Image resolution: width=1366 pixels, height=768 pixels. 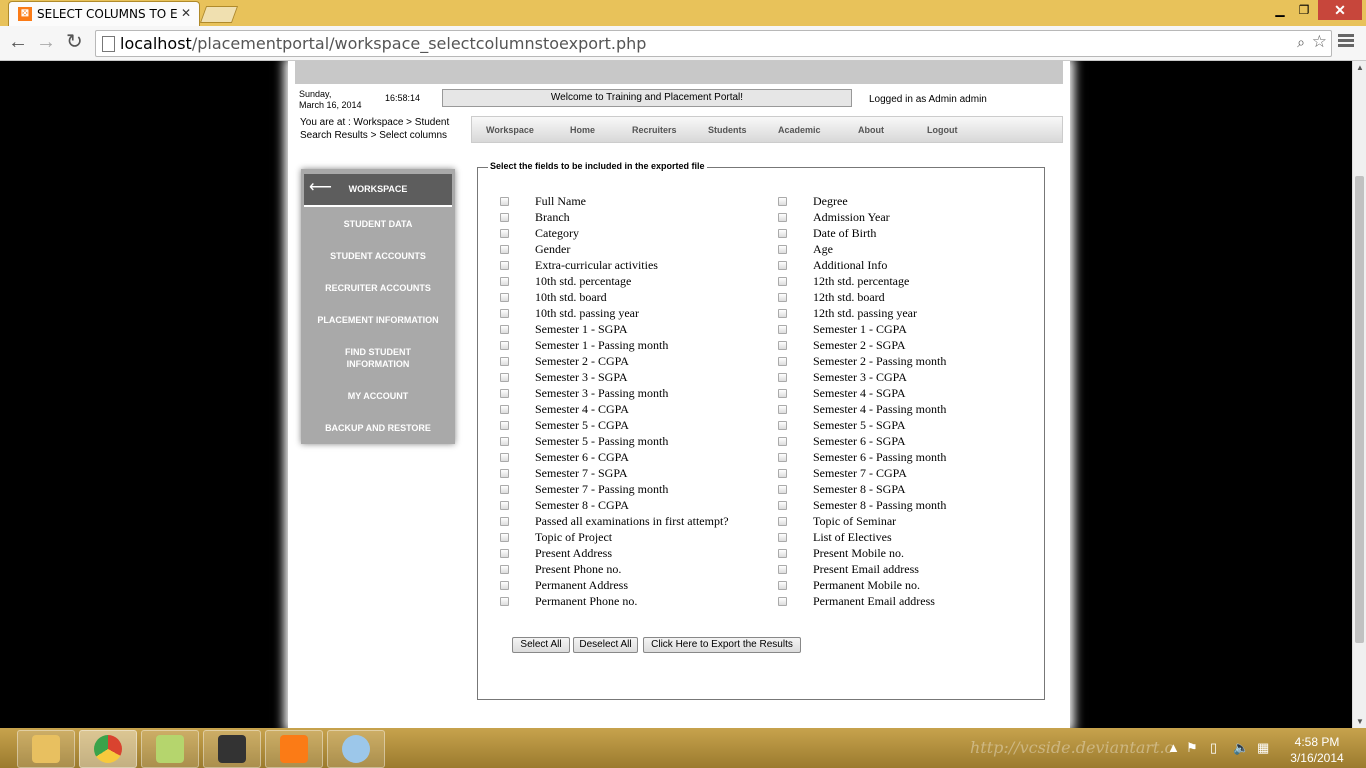 I want to click on select-all-button: Select All, so click(x=541, y=645).